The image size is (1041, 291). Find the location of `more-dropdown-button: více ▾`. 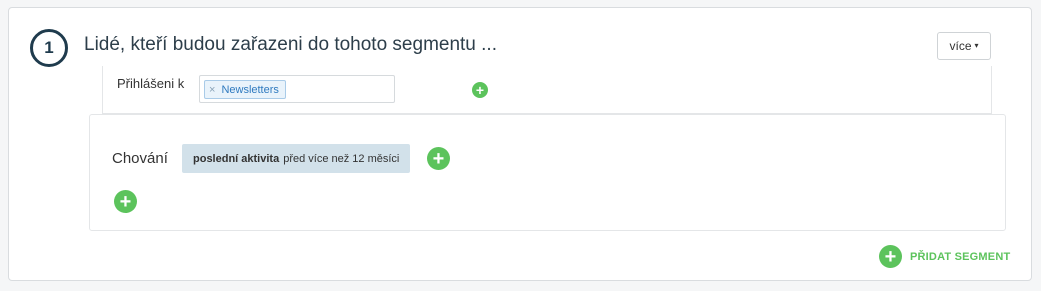

more-dropdown-button: více ▾ is located at coordinates (964, 46).